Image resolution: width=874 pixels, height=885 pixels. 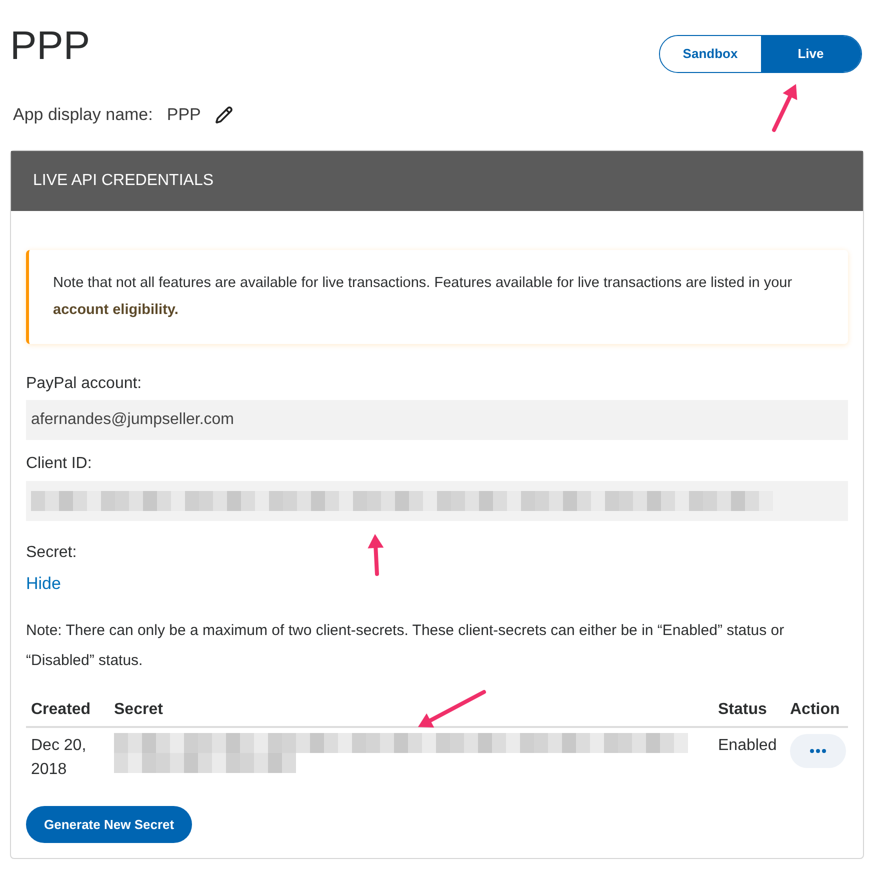 What do you see at coordinates (406, 646) in the screenshot?
I see `note-text: Note: There can only be a maximum of two client-secrets. These client-secrets can either be in “Enabled” status or “Disabled” status.` at bounding box center [406, 646].